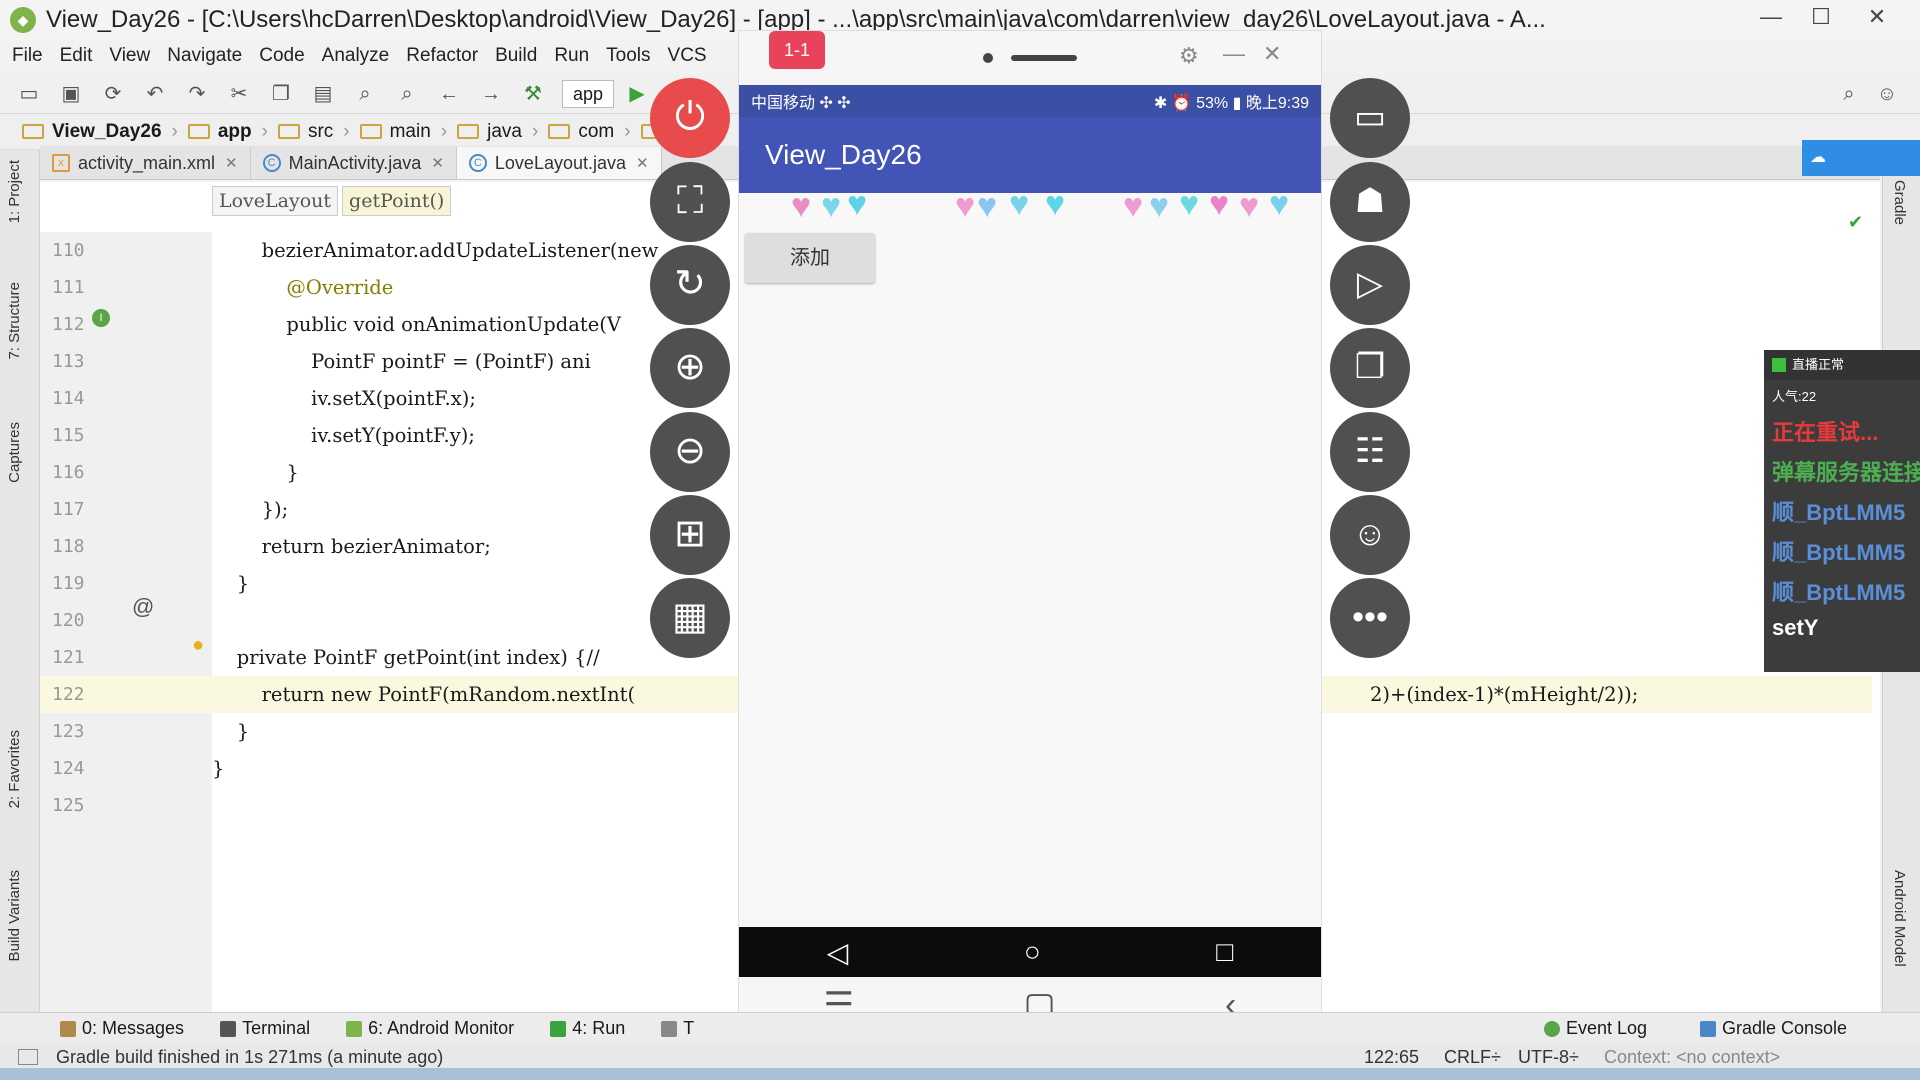 The height and width of the screenshot is (1080, 1920). I want to click on tab-activity-main: x activity_main.xml ✕, so click(145, 163).